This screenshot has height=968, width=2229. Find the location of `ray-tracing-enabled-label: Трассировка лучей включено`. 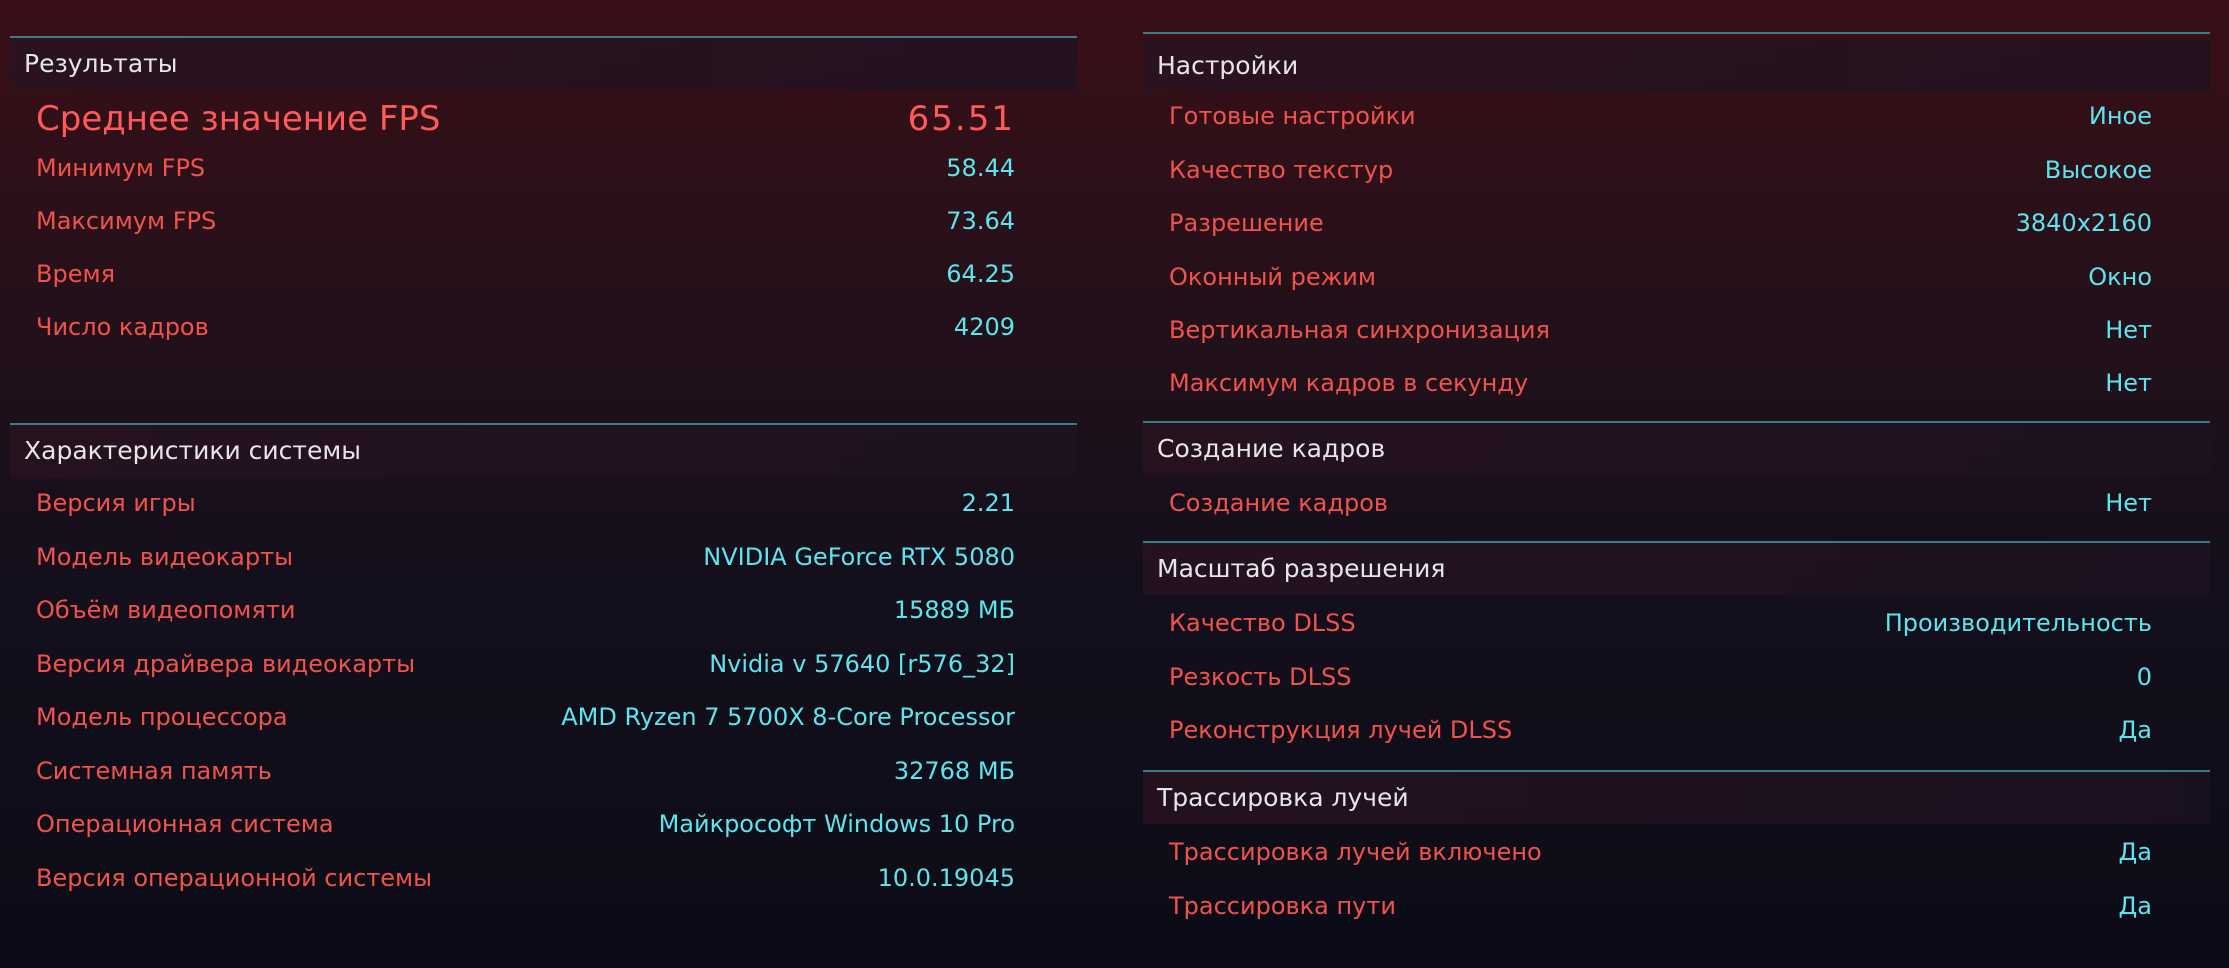

ray-tracing-enabled-label: Трассировка лучей включено is located at coordinates (1355, 852).